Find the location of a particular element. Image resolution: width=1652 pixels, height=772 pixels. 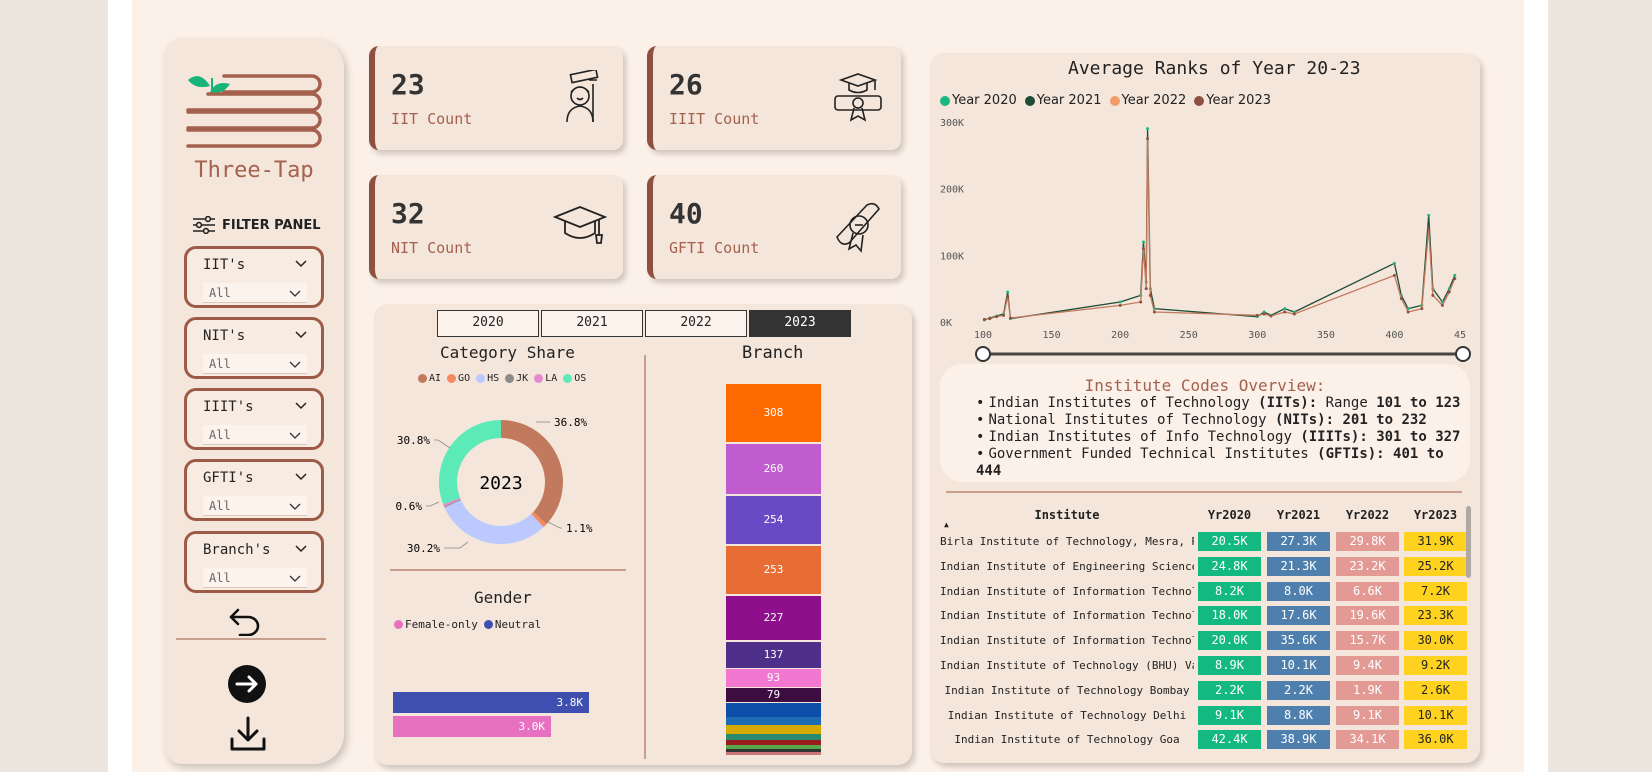

table-cell: 24.8K is located at coordinates (1229, 566).